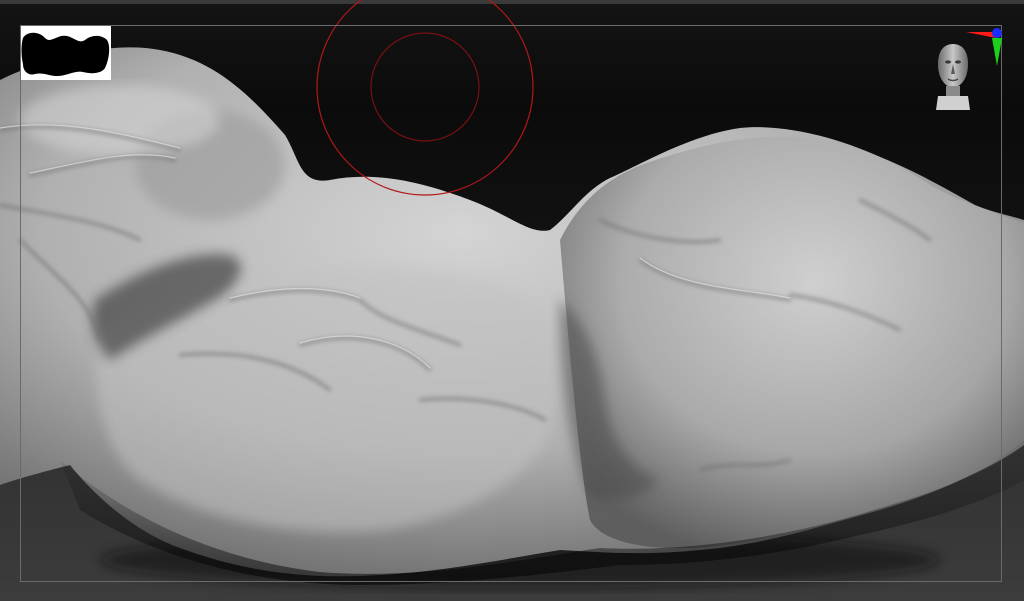  I want to click on z-axis-dot, so click(997, 33).